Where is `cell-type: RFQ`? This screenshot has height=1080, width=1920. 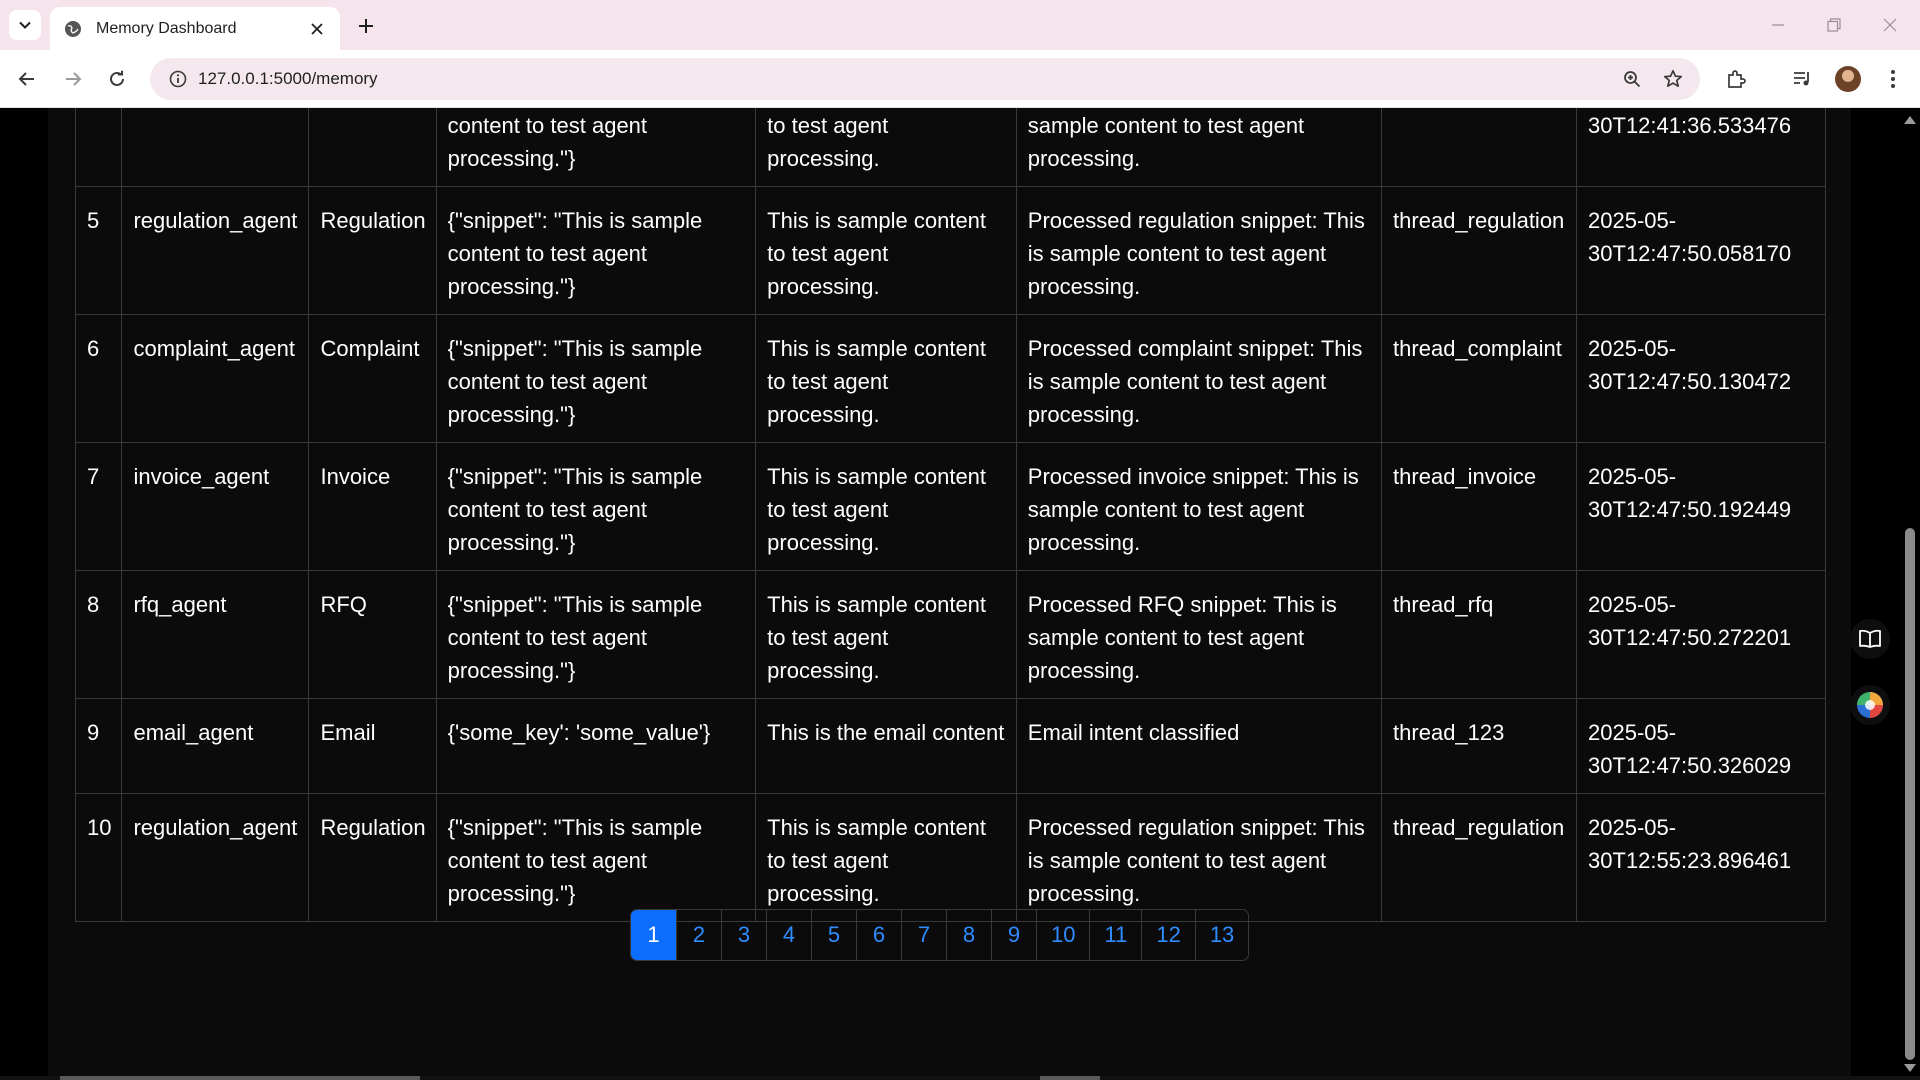
cell-type: RFQ is located at coordinates (372, 634).